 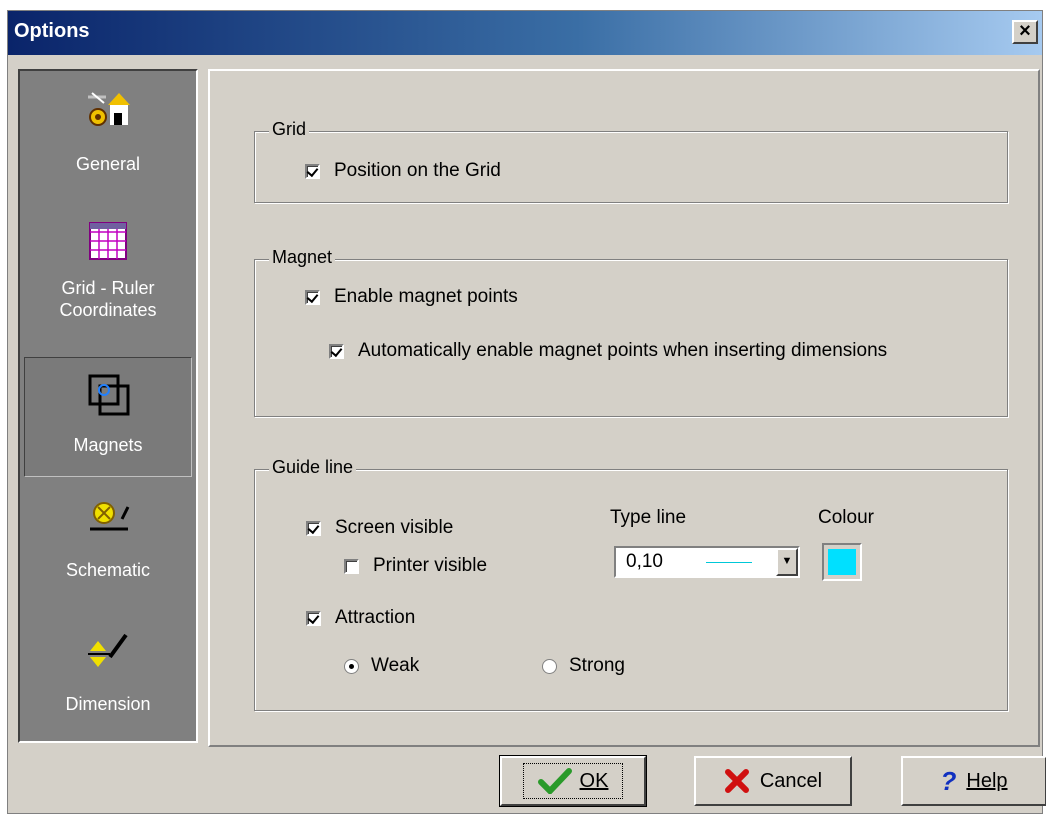 I want to click on attraction-checkbox: Attraction, so click(x=360, y=618).